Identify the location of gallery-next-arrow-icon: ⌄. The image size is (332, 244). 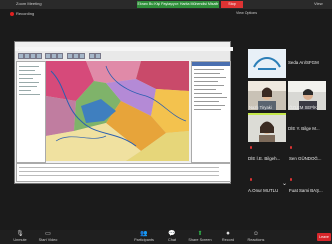
(284, 183).